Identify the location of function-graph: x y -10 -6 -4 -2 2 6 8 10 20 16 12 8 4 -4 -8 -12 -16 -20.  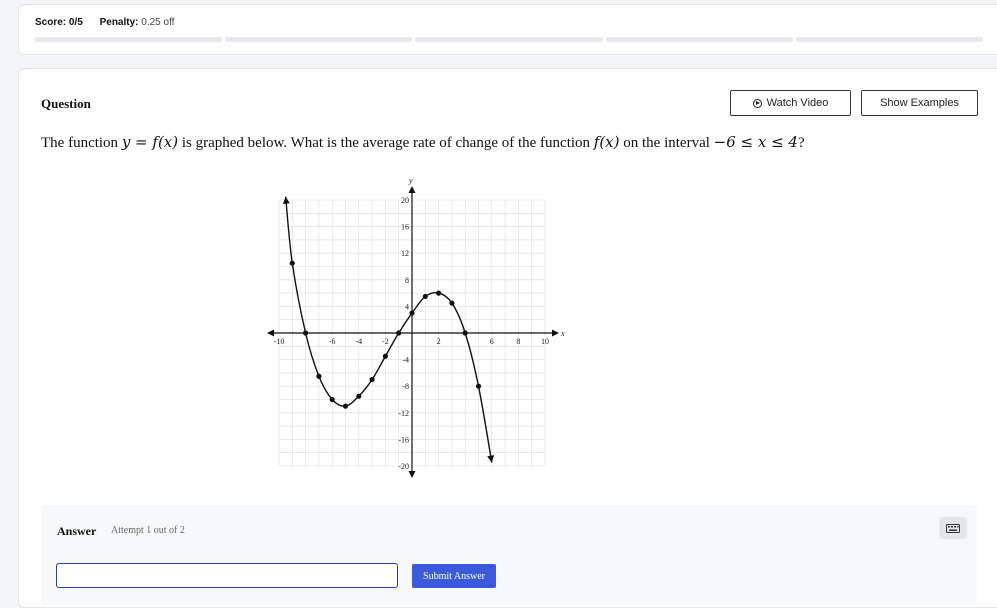
(416, 327).